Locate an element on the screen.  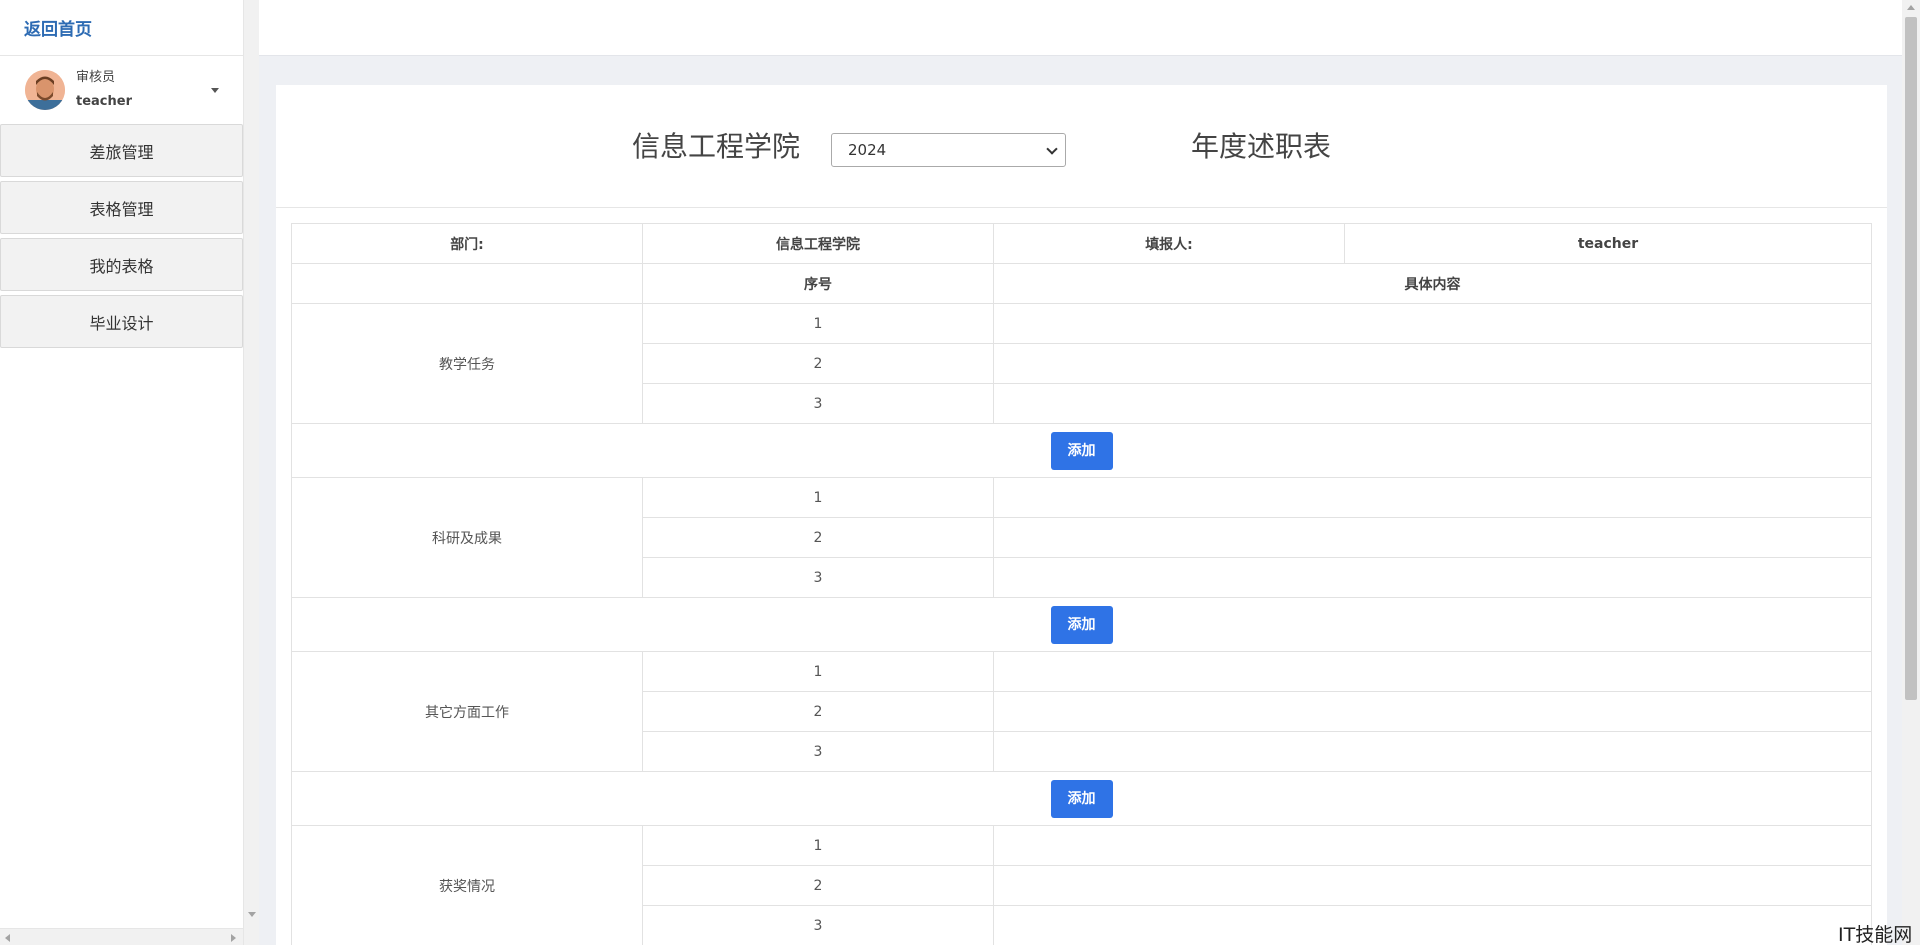
year-select: 2024 is located at coordinates (948, 150).